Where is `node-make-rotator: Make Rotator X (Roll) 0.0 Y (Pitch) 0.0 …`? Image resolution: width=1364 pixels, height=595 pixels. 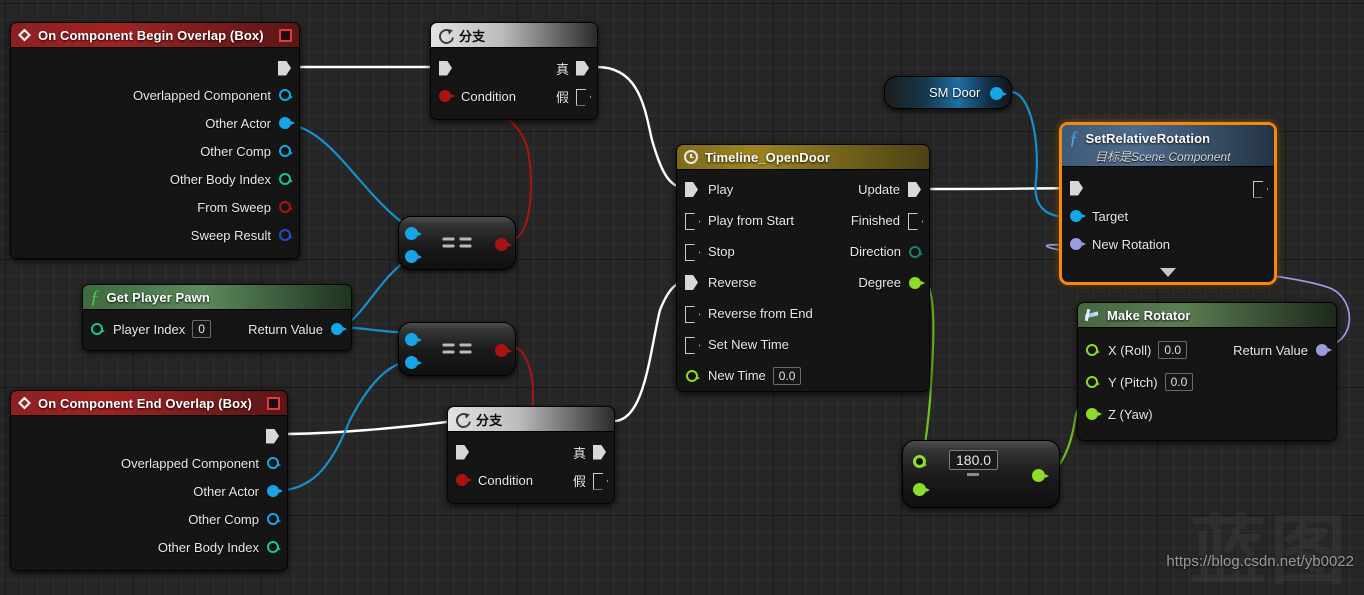 node-make-rotator: Make Rotator X (Roll) 0.0 Y (Pitch) 0.0 … is located at coordinates (1207, 371).